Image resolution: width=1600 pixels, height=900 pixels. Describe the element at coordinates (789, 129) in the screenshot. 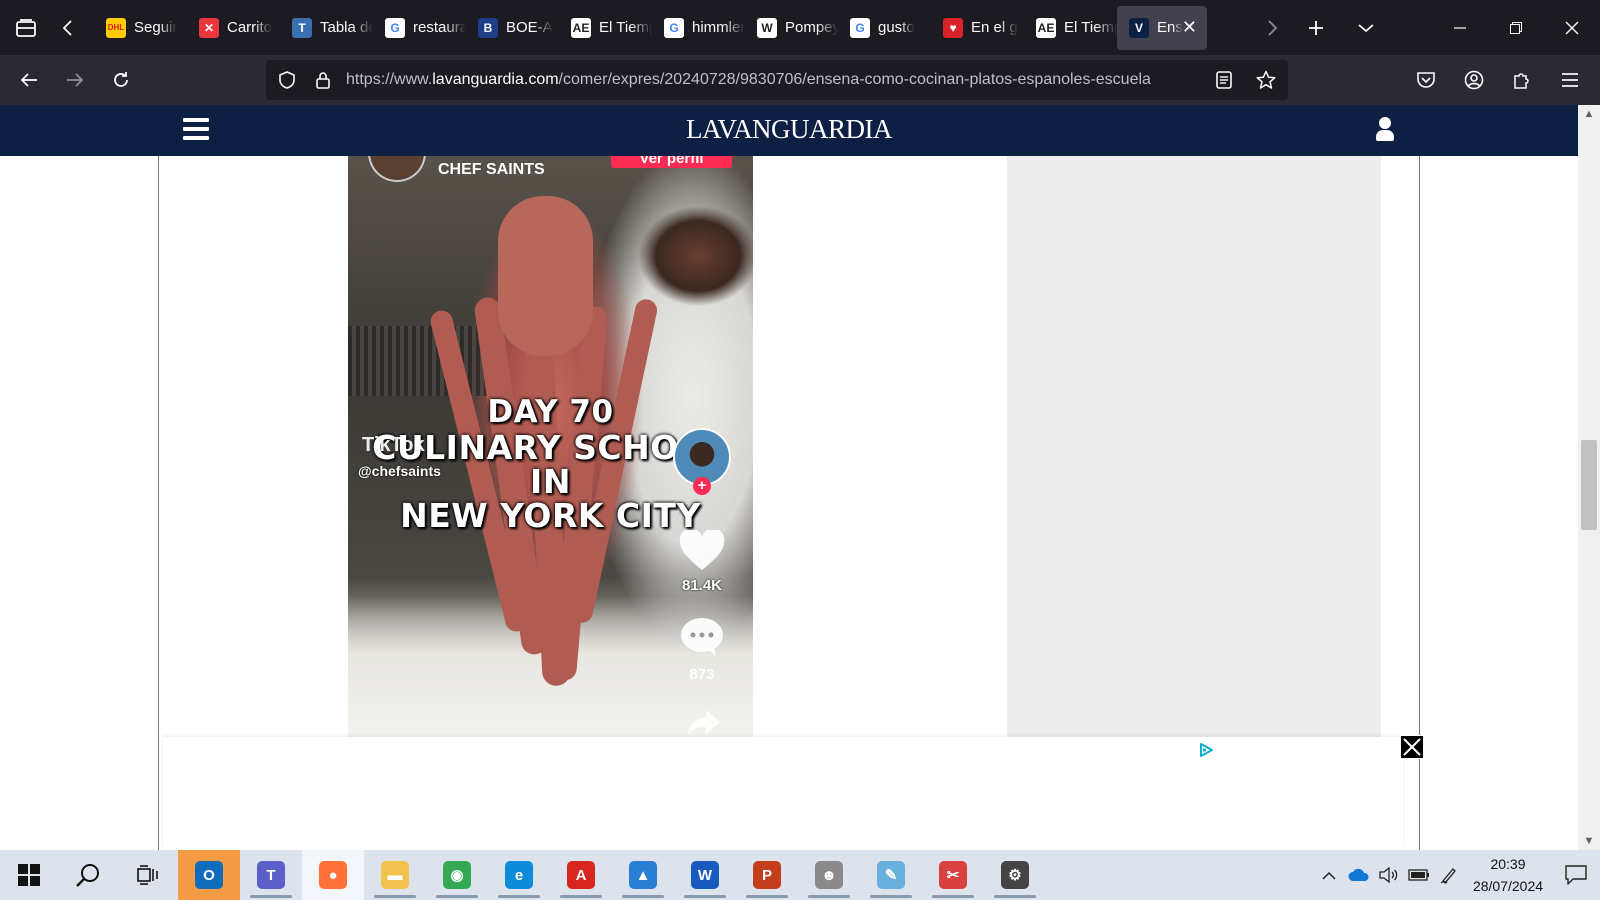

I see `site-logo: LAVANGUARDIA` at that location.